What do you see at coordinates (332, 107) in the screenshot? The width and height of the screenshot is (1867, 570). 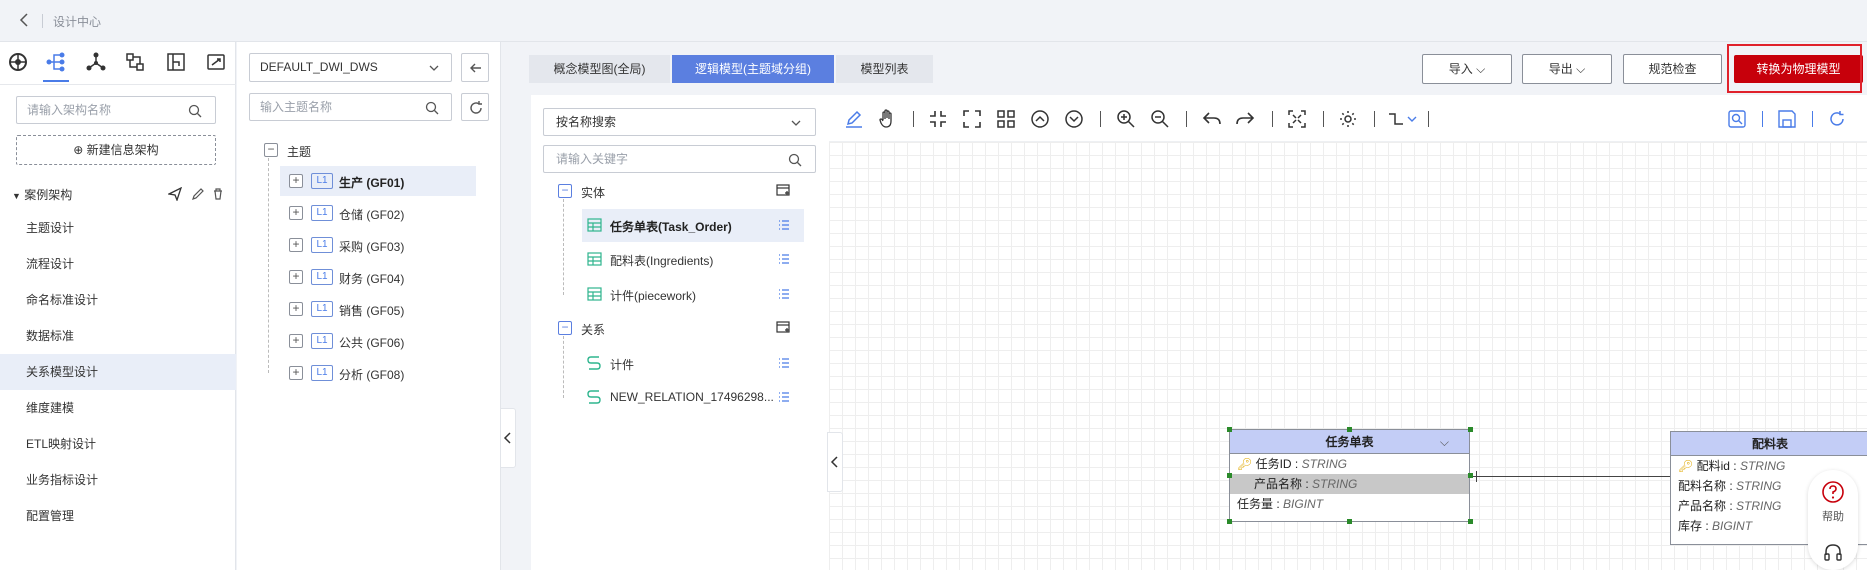 I see `theme-search-input` at bounding box center [332, 107].